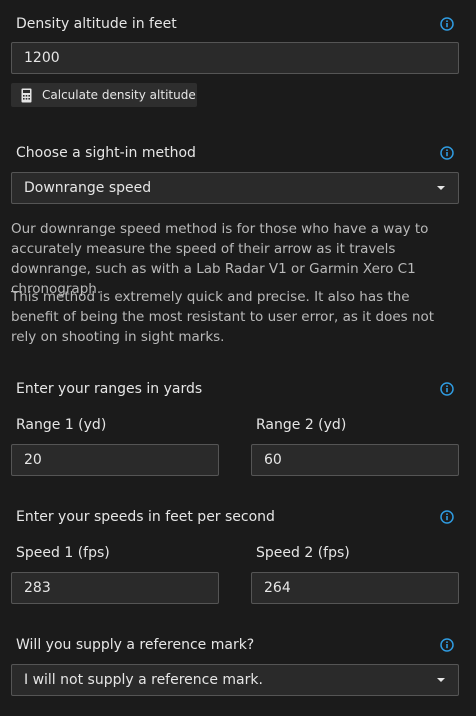 This screenshot has width=476, height=716. I want to click on sight-method-selected: Downrange speed, so click(88, 188).